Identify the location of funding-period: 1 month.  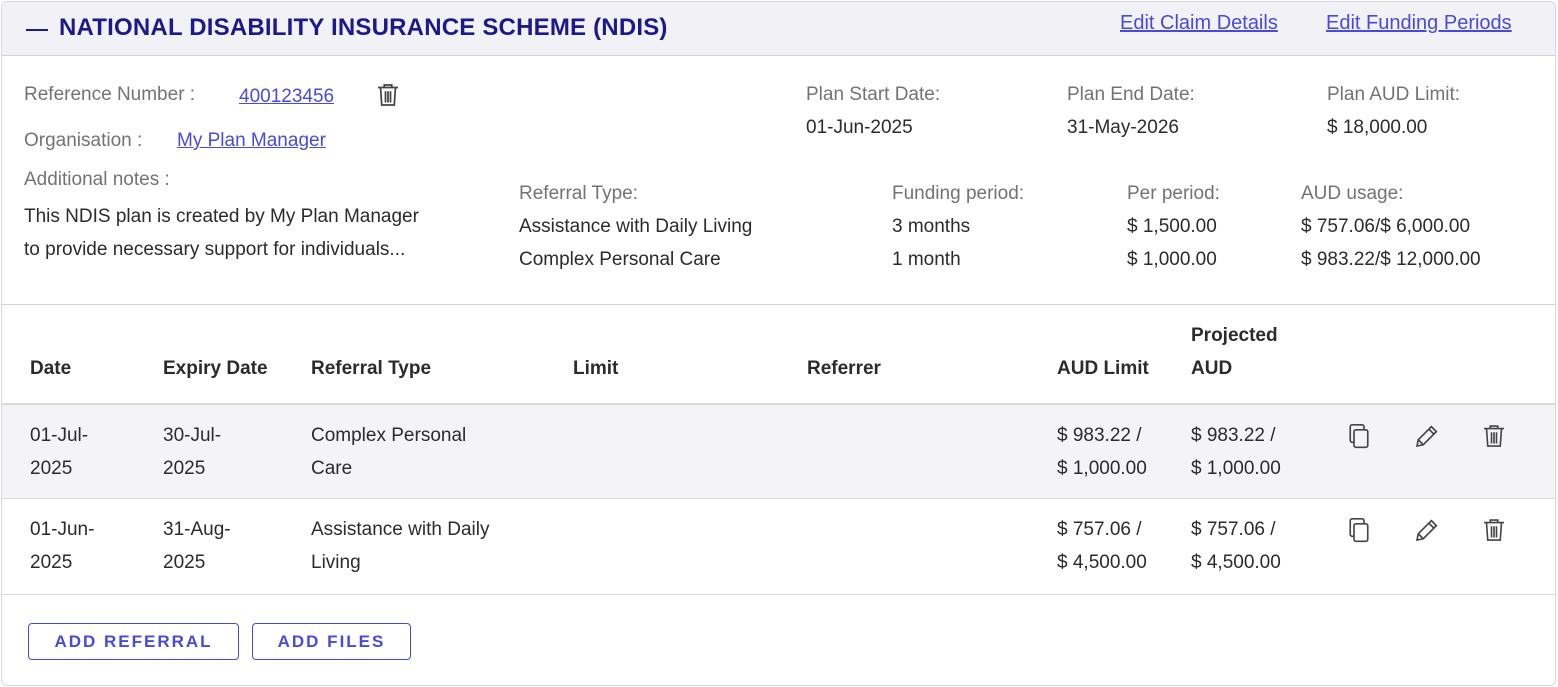
(926, 259).